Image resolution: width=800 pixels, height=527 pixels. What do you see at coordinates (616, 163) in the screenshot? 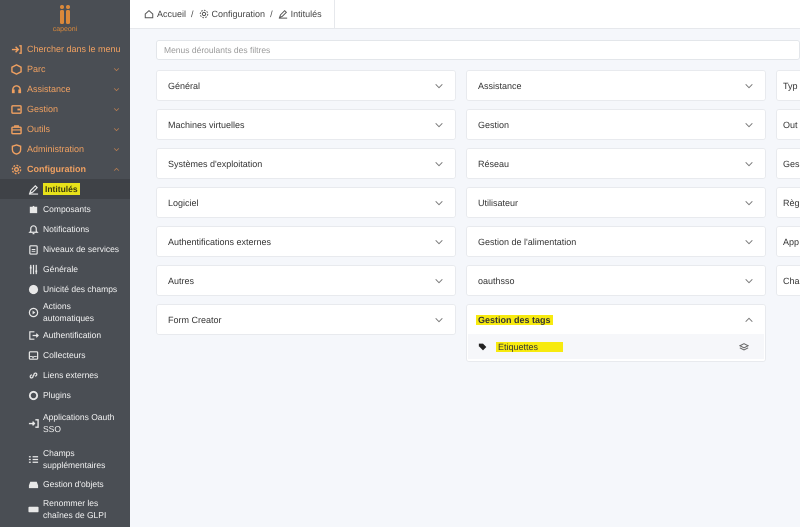
I see `accordion-header: Réseau` at bounding box center [616, 163].